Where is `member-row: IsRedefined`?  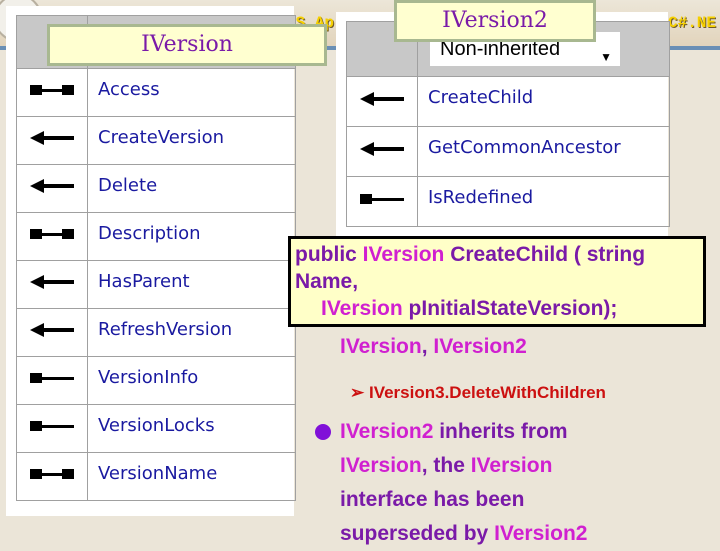
member-row: IsRedefined is located at coordinates (508, 201).